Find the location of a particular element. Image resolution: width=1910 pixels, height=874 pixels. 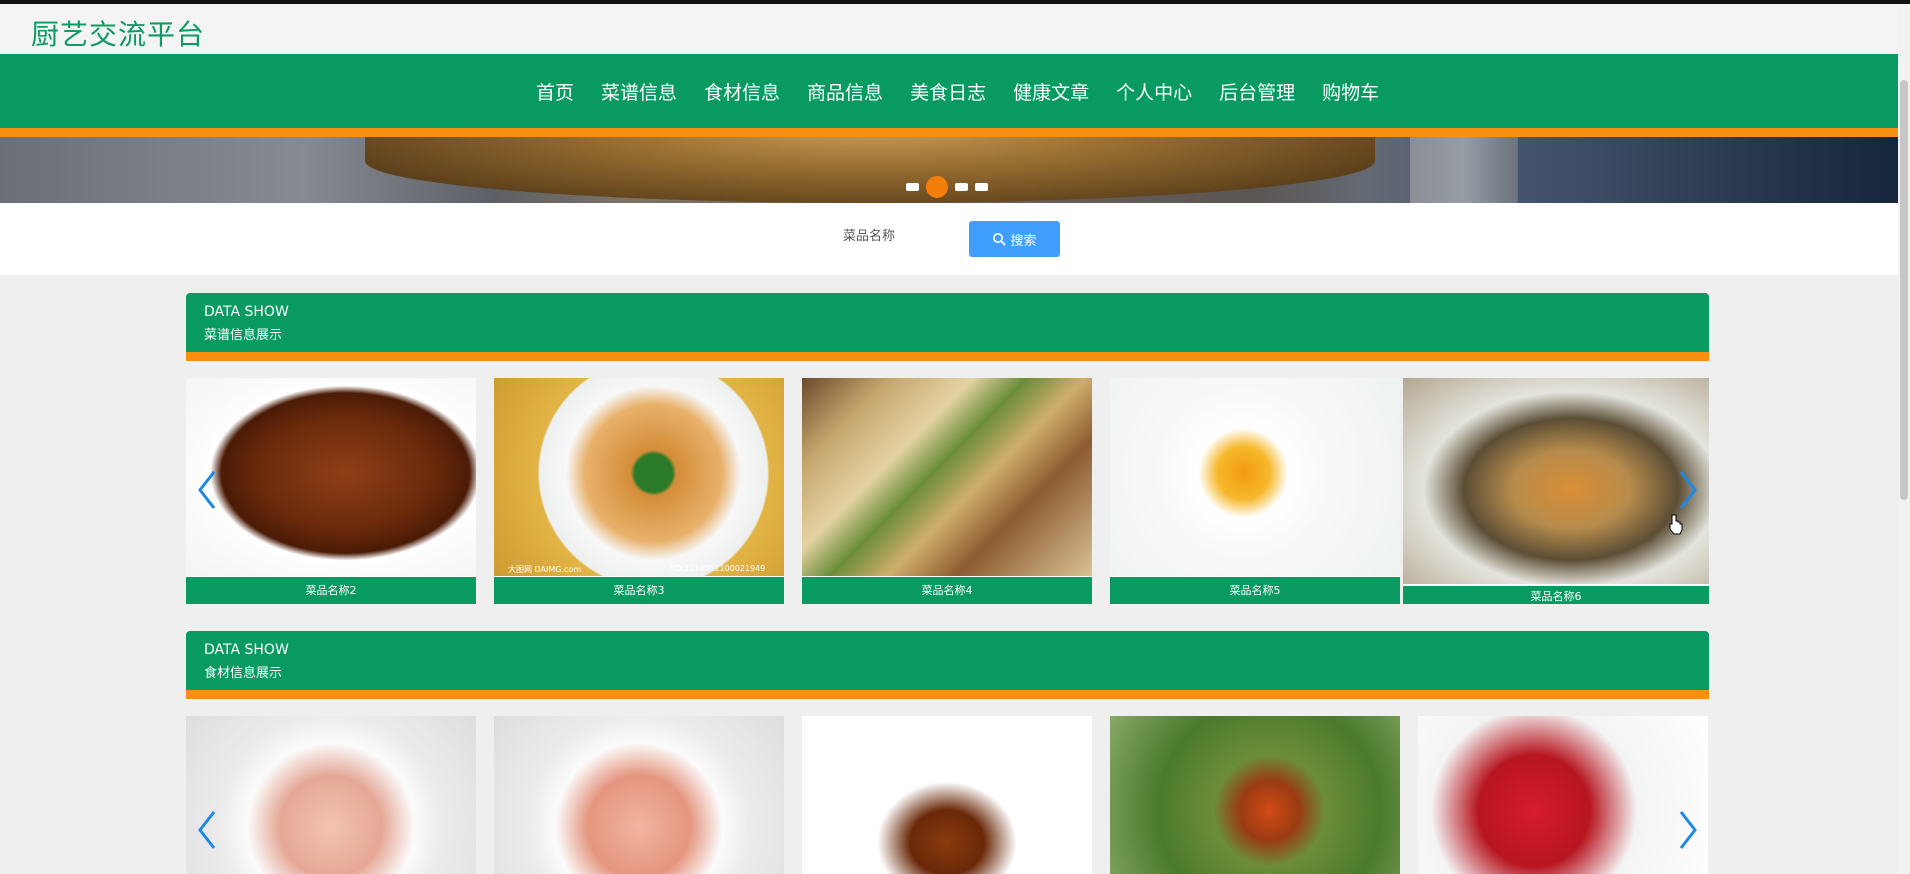

section-title: 食材信息展示 is located at coordinates (243, 673).